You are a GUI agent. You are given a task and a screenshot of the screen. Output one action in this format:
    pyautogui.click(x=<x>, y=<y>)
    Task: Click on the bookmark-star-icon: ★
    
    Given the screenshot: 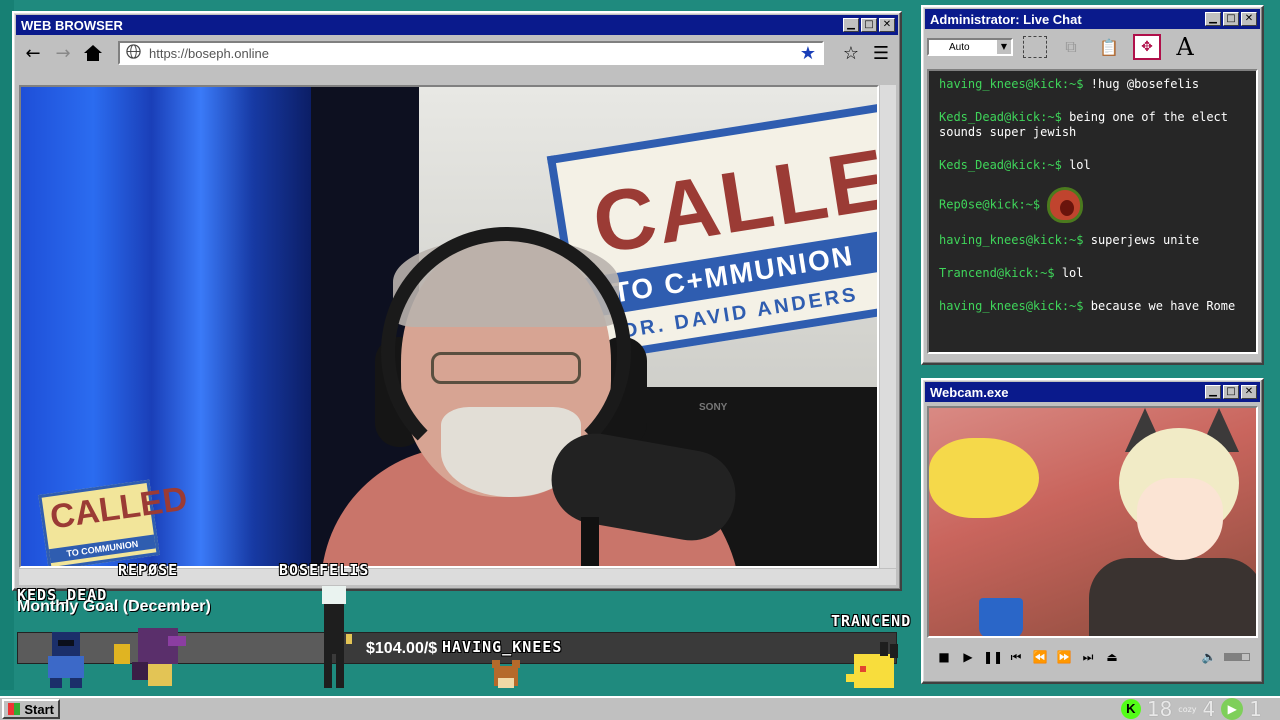 What is the action you would take?
    pyautogui.click(x=808, y=53)
    